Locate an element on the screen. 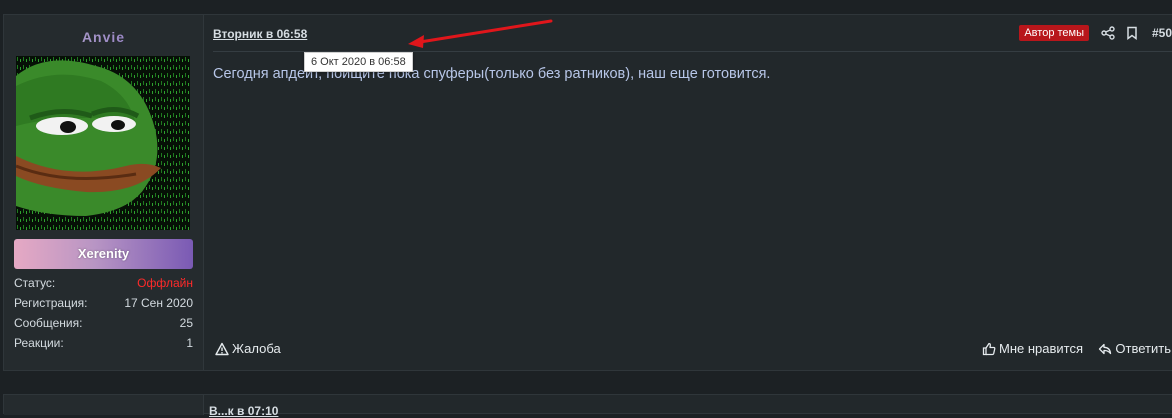 The image size is (1172, 418). avatar is located at coordinates (103, 143).